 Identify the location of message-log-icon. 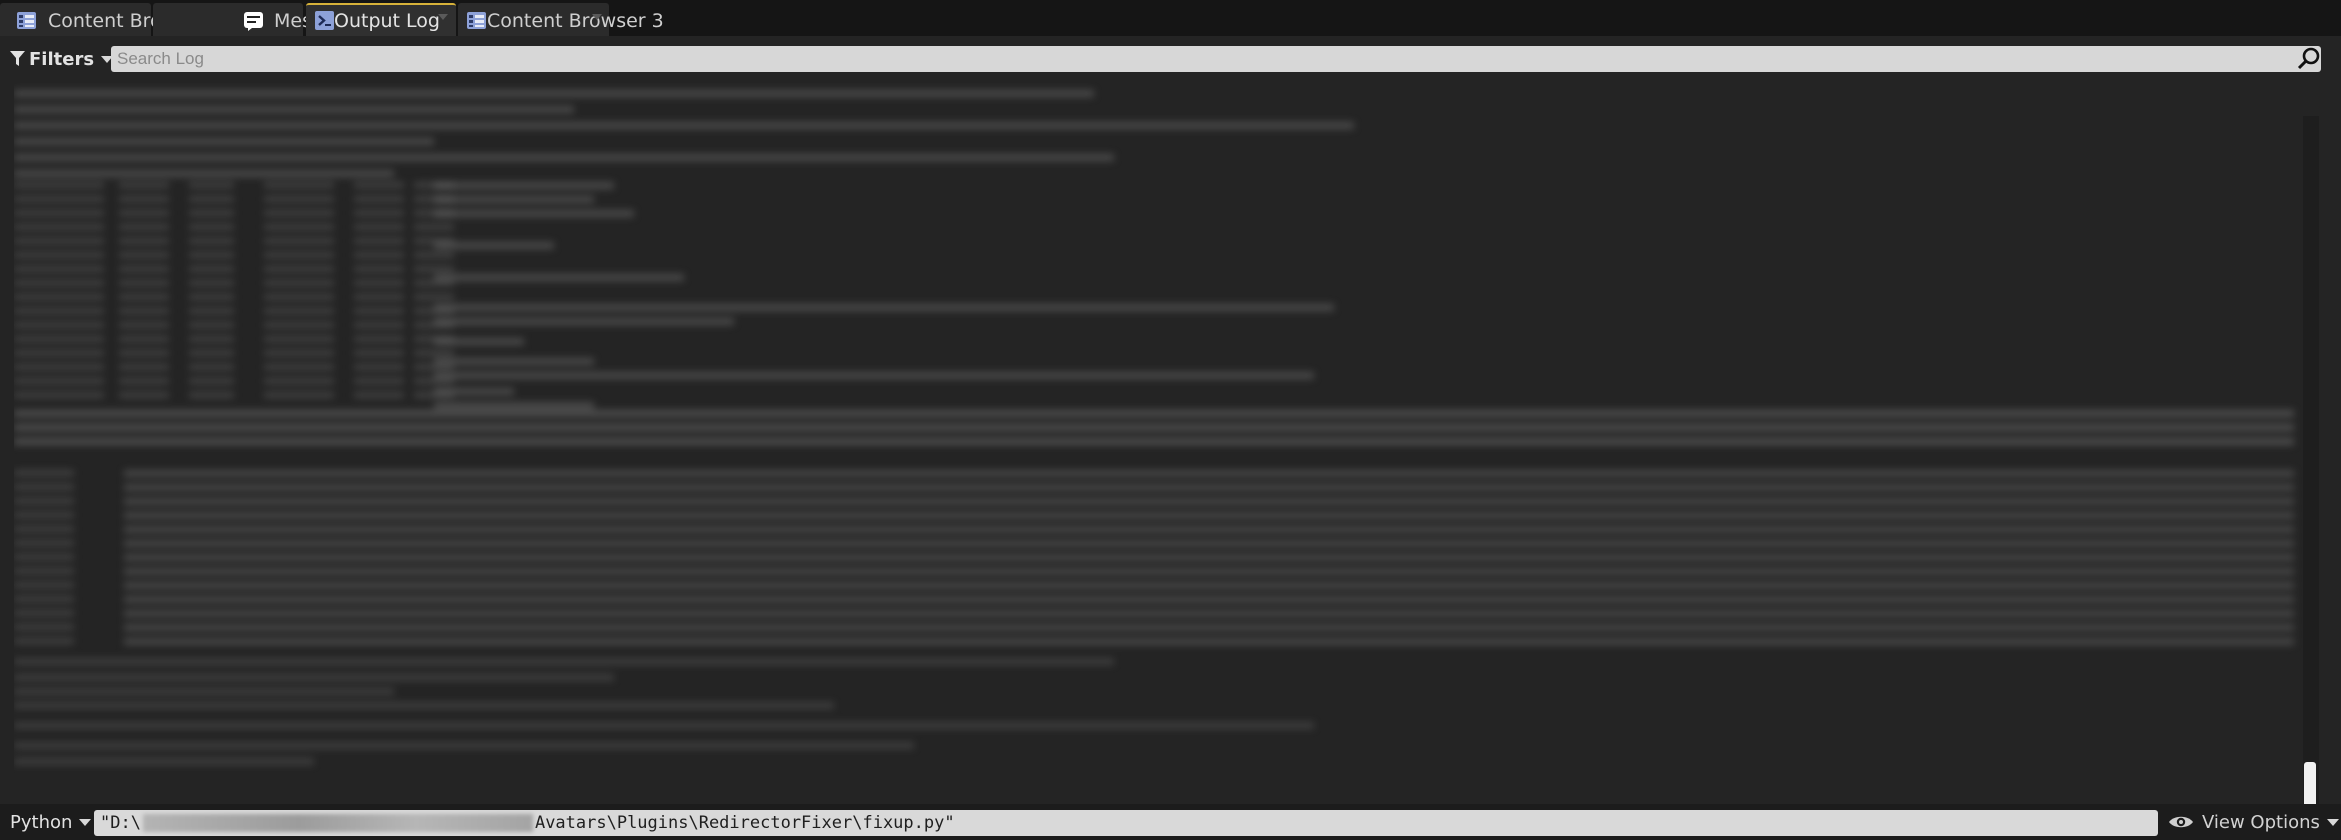
(253, 21).